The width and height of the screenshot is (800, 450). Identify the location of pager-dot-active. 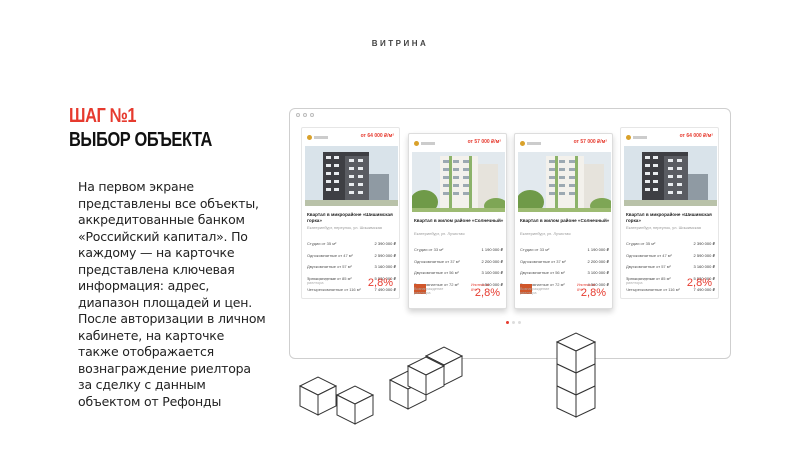
(507, 322).